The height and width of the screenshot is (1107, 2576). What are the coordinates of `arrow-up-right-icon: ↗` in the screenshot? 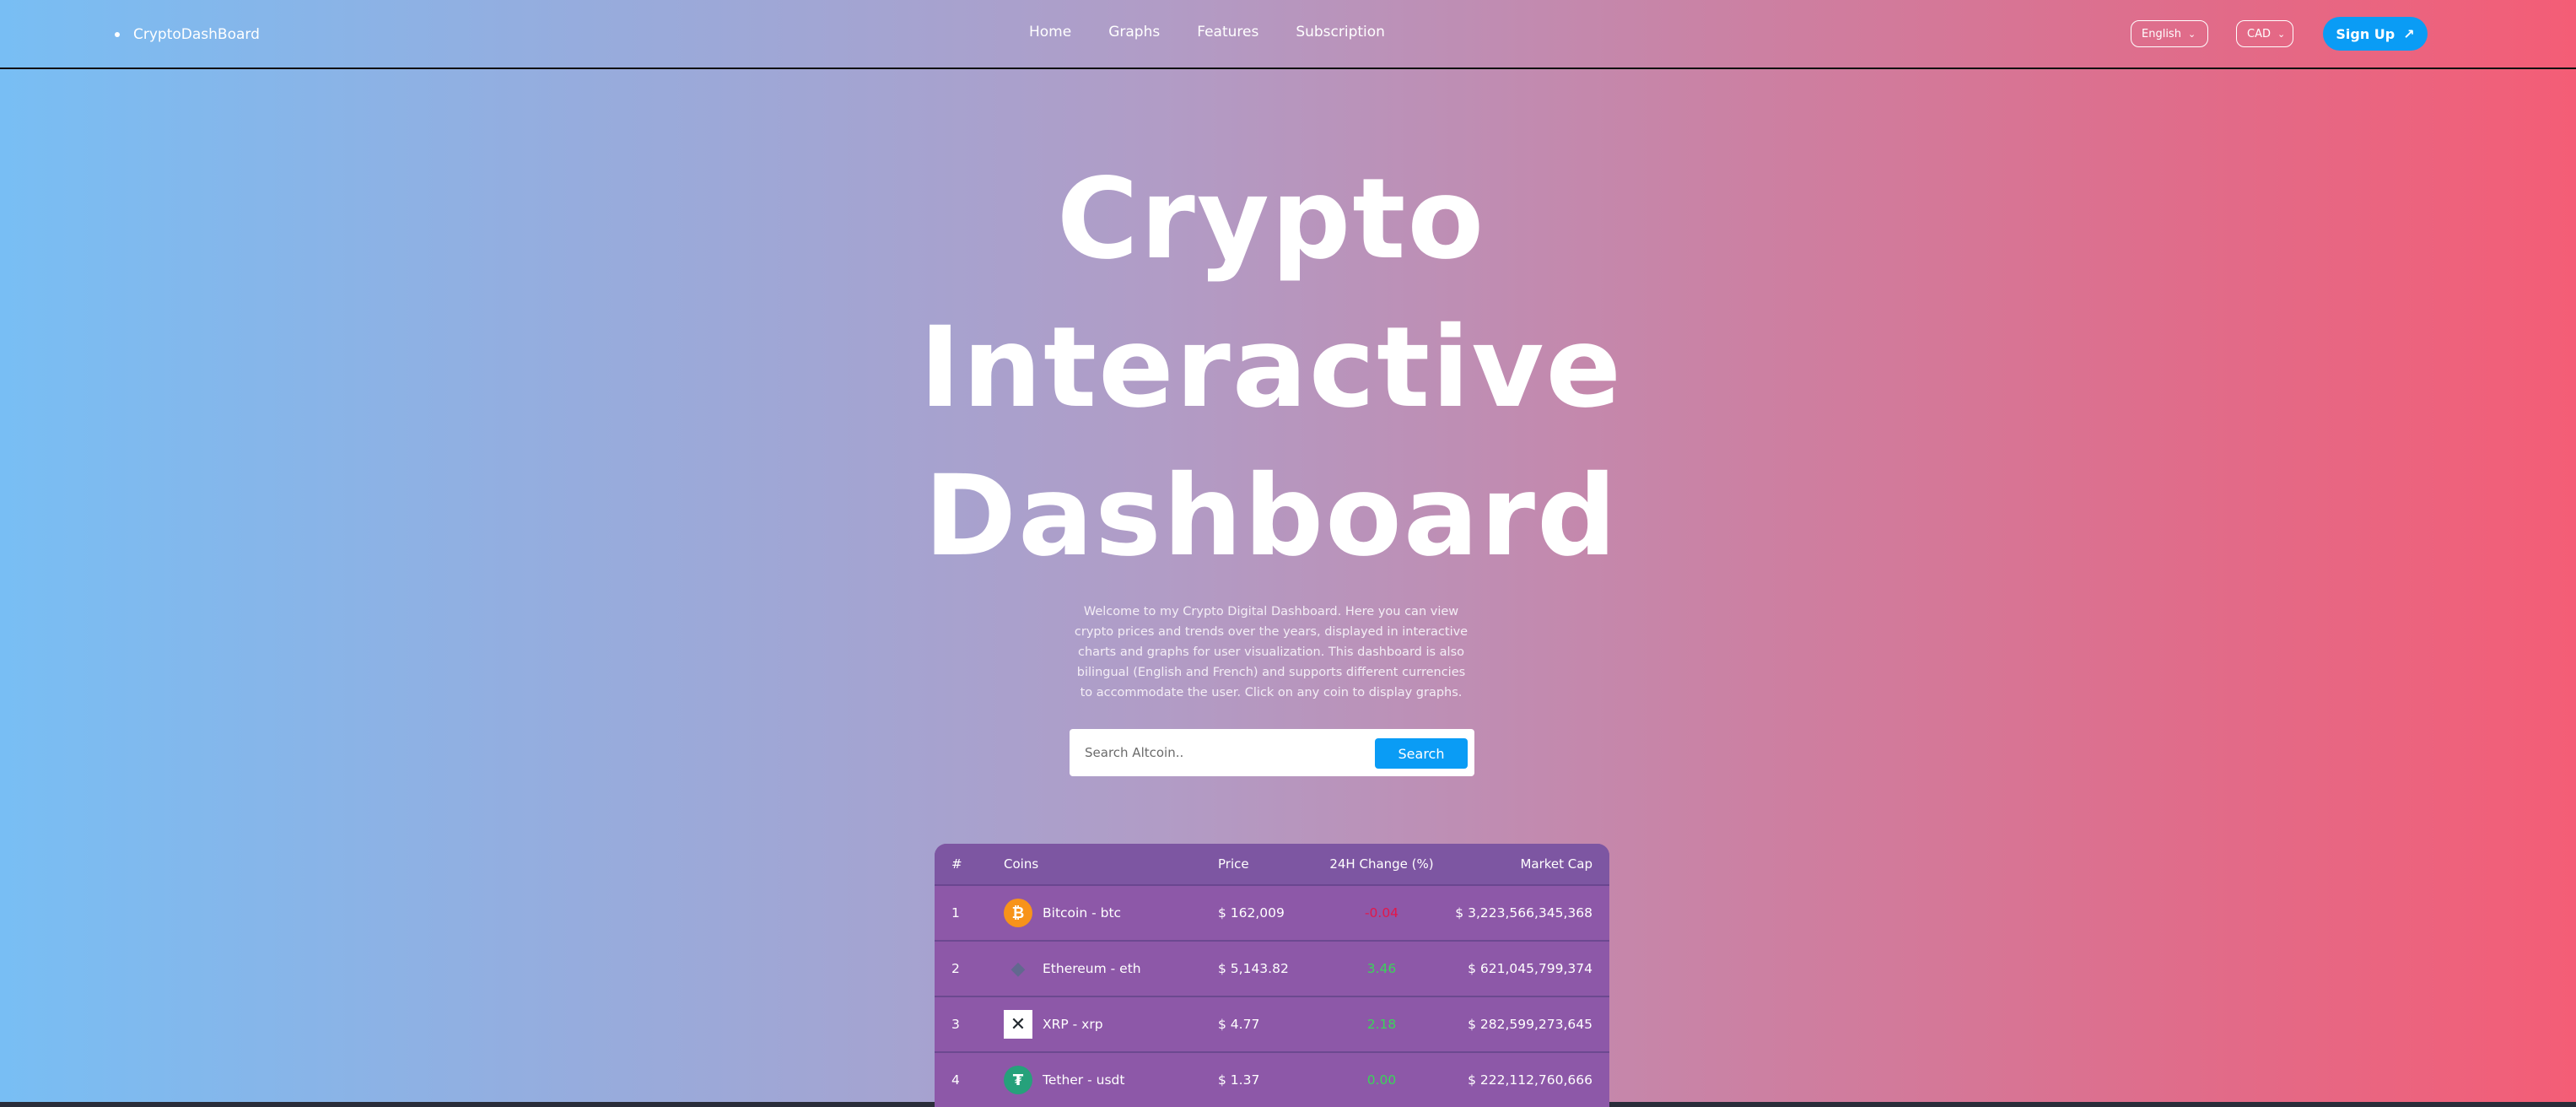 It's located at (2409, 33).